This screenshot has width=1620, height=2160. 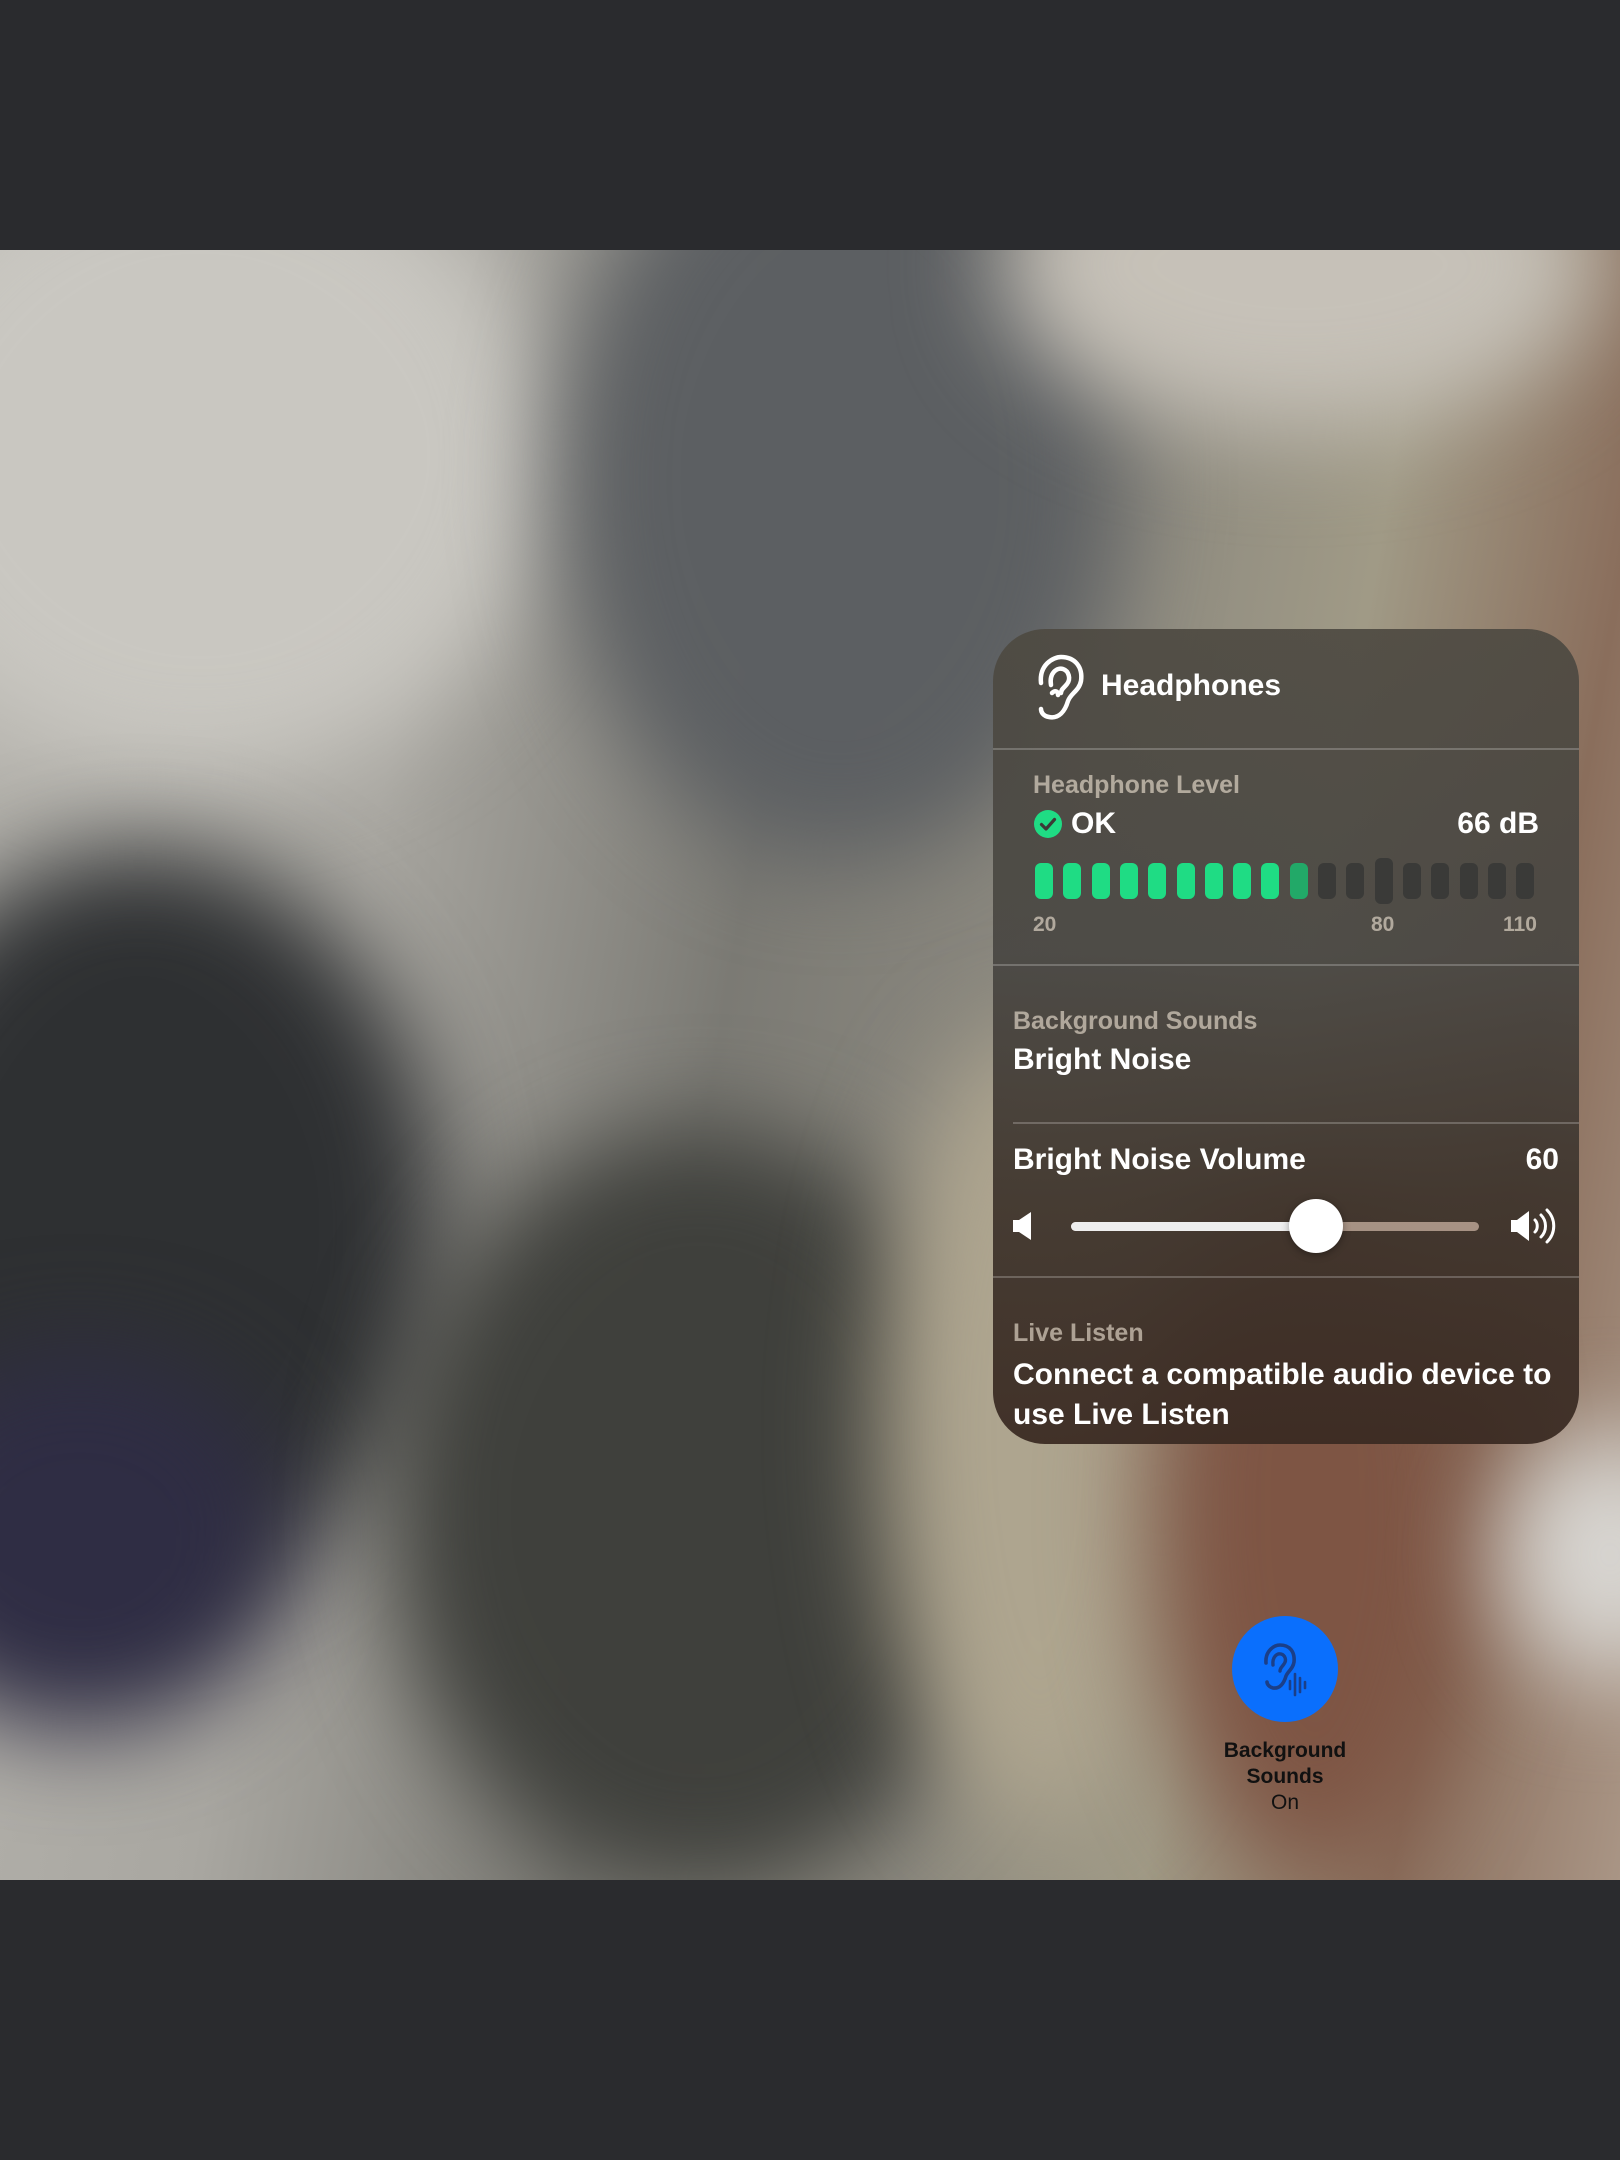 I want to click on volume-slider, so click(x=1275, y=1226).